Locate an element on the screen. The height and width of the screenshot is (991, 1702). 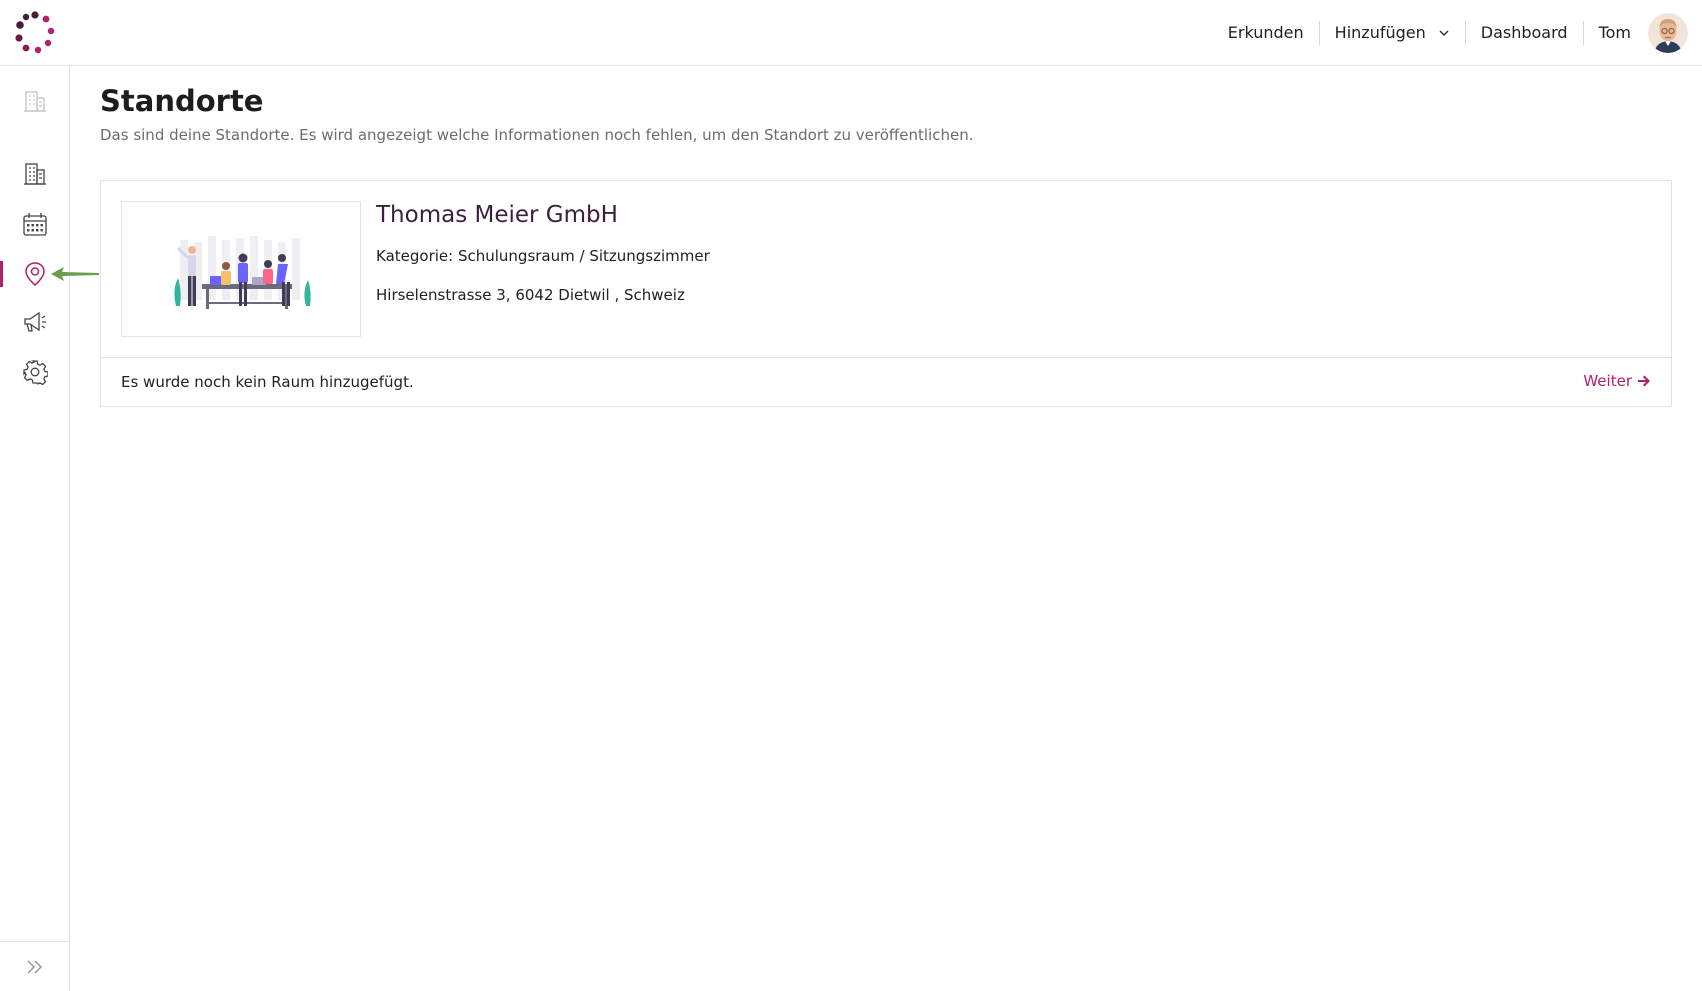
location-name: Thomas Meier GmbH is located at coordinates (497, 215).